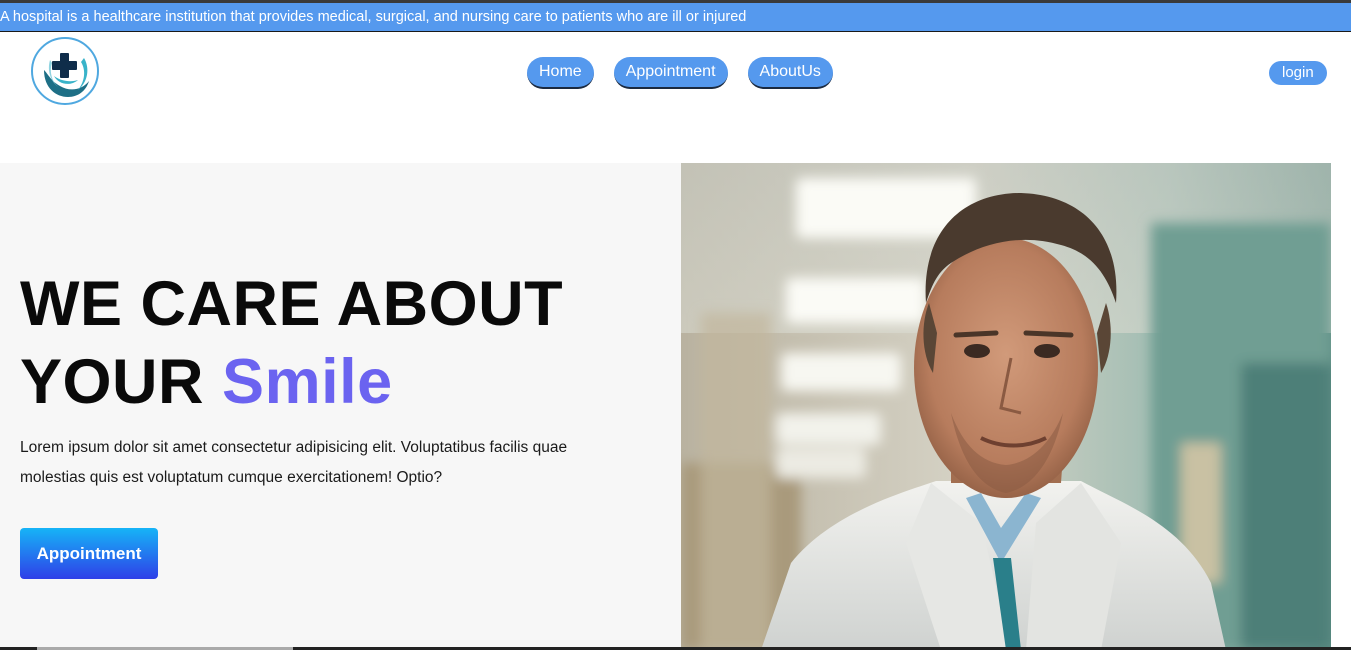 The height and width of the screenshot is (650, 1351). What do you see at coordinates (65, 71) in the screenshot?
I see `medical-cross-hands-icon` at bounding box center [65, 71].